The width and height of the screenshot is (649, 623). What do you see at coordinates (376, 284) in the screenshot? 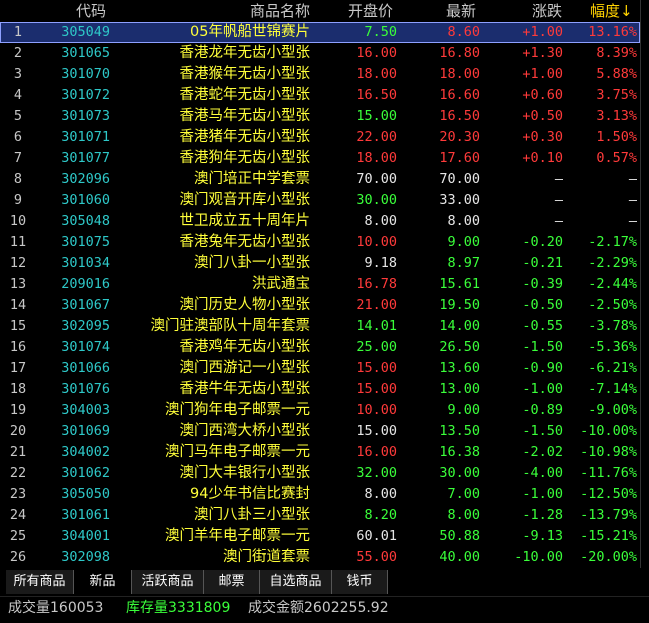
I see `row-open: 16.78` at bounding box center [376, 284].